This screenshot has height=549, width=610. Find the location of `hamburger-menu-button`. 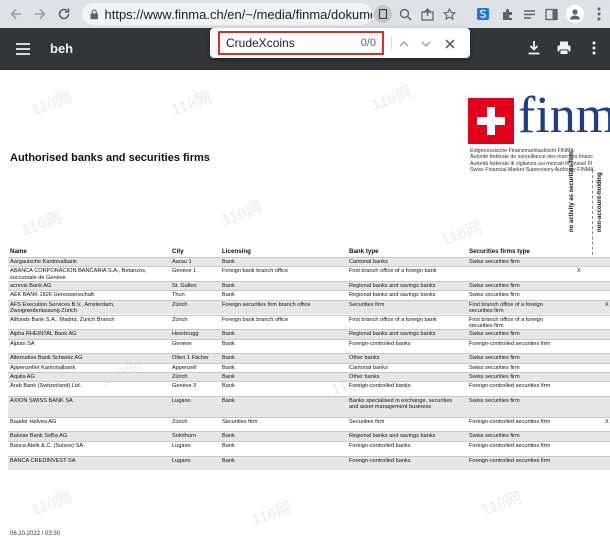

hamburger-menu-button is located at coordinates (23, 51).